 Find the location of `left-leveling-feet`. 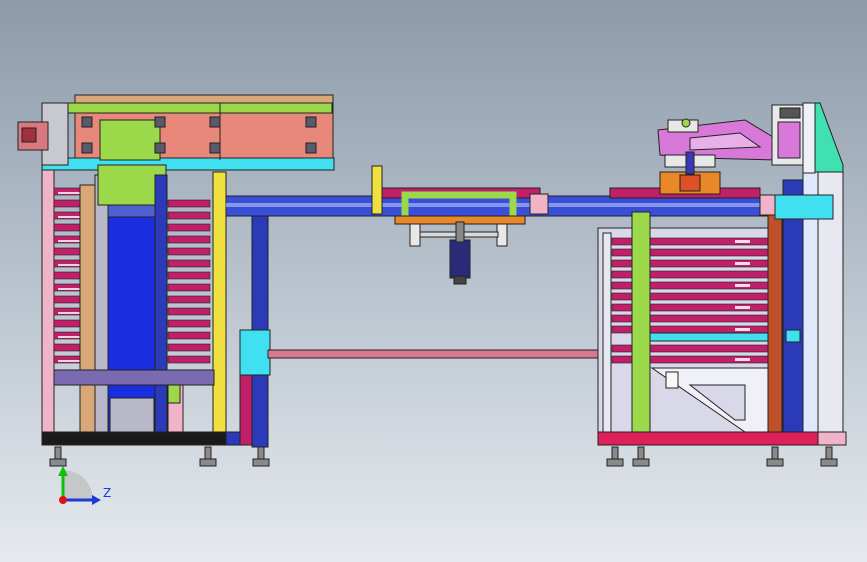

left-leveling-feet is located at coordinates (159, 456).